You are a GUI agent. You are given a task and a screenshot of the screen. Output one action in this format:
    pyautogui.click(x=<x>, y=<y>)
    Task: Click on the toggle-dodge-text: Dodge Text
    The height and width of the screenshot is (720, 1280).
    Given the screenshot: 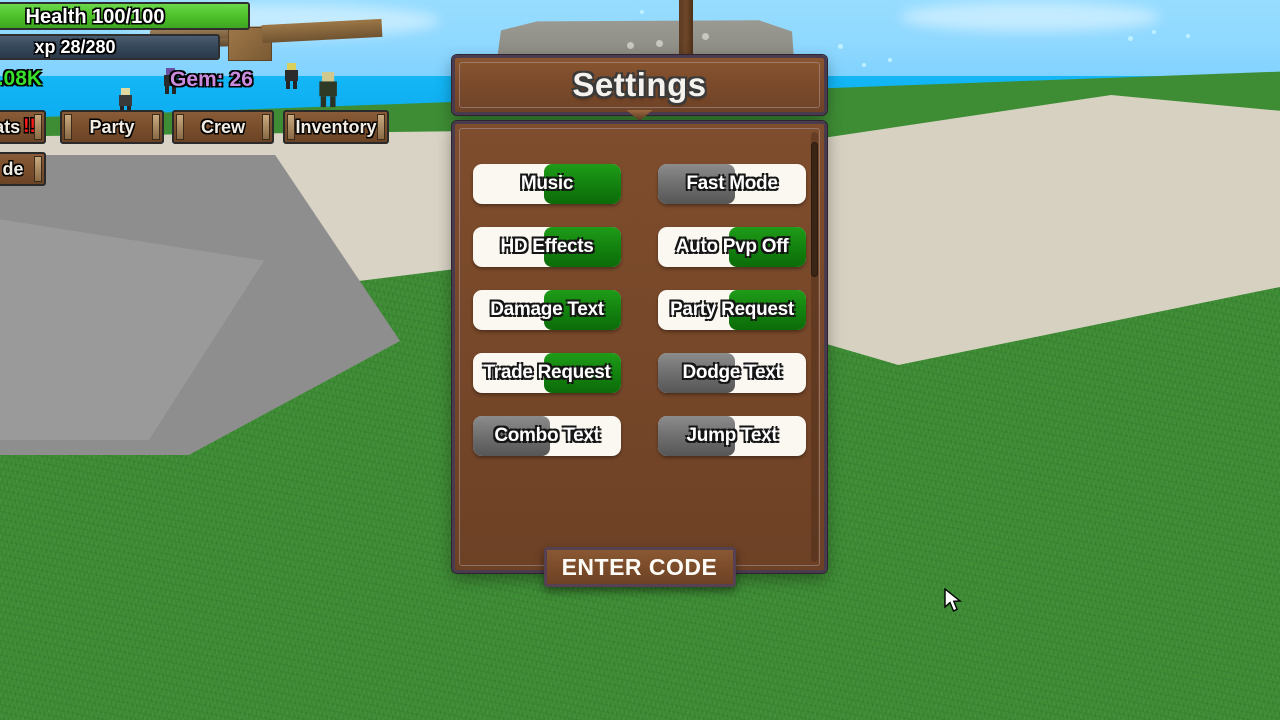 What is the action you would take?
    pyautogui.click(x=732, y=373)
    